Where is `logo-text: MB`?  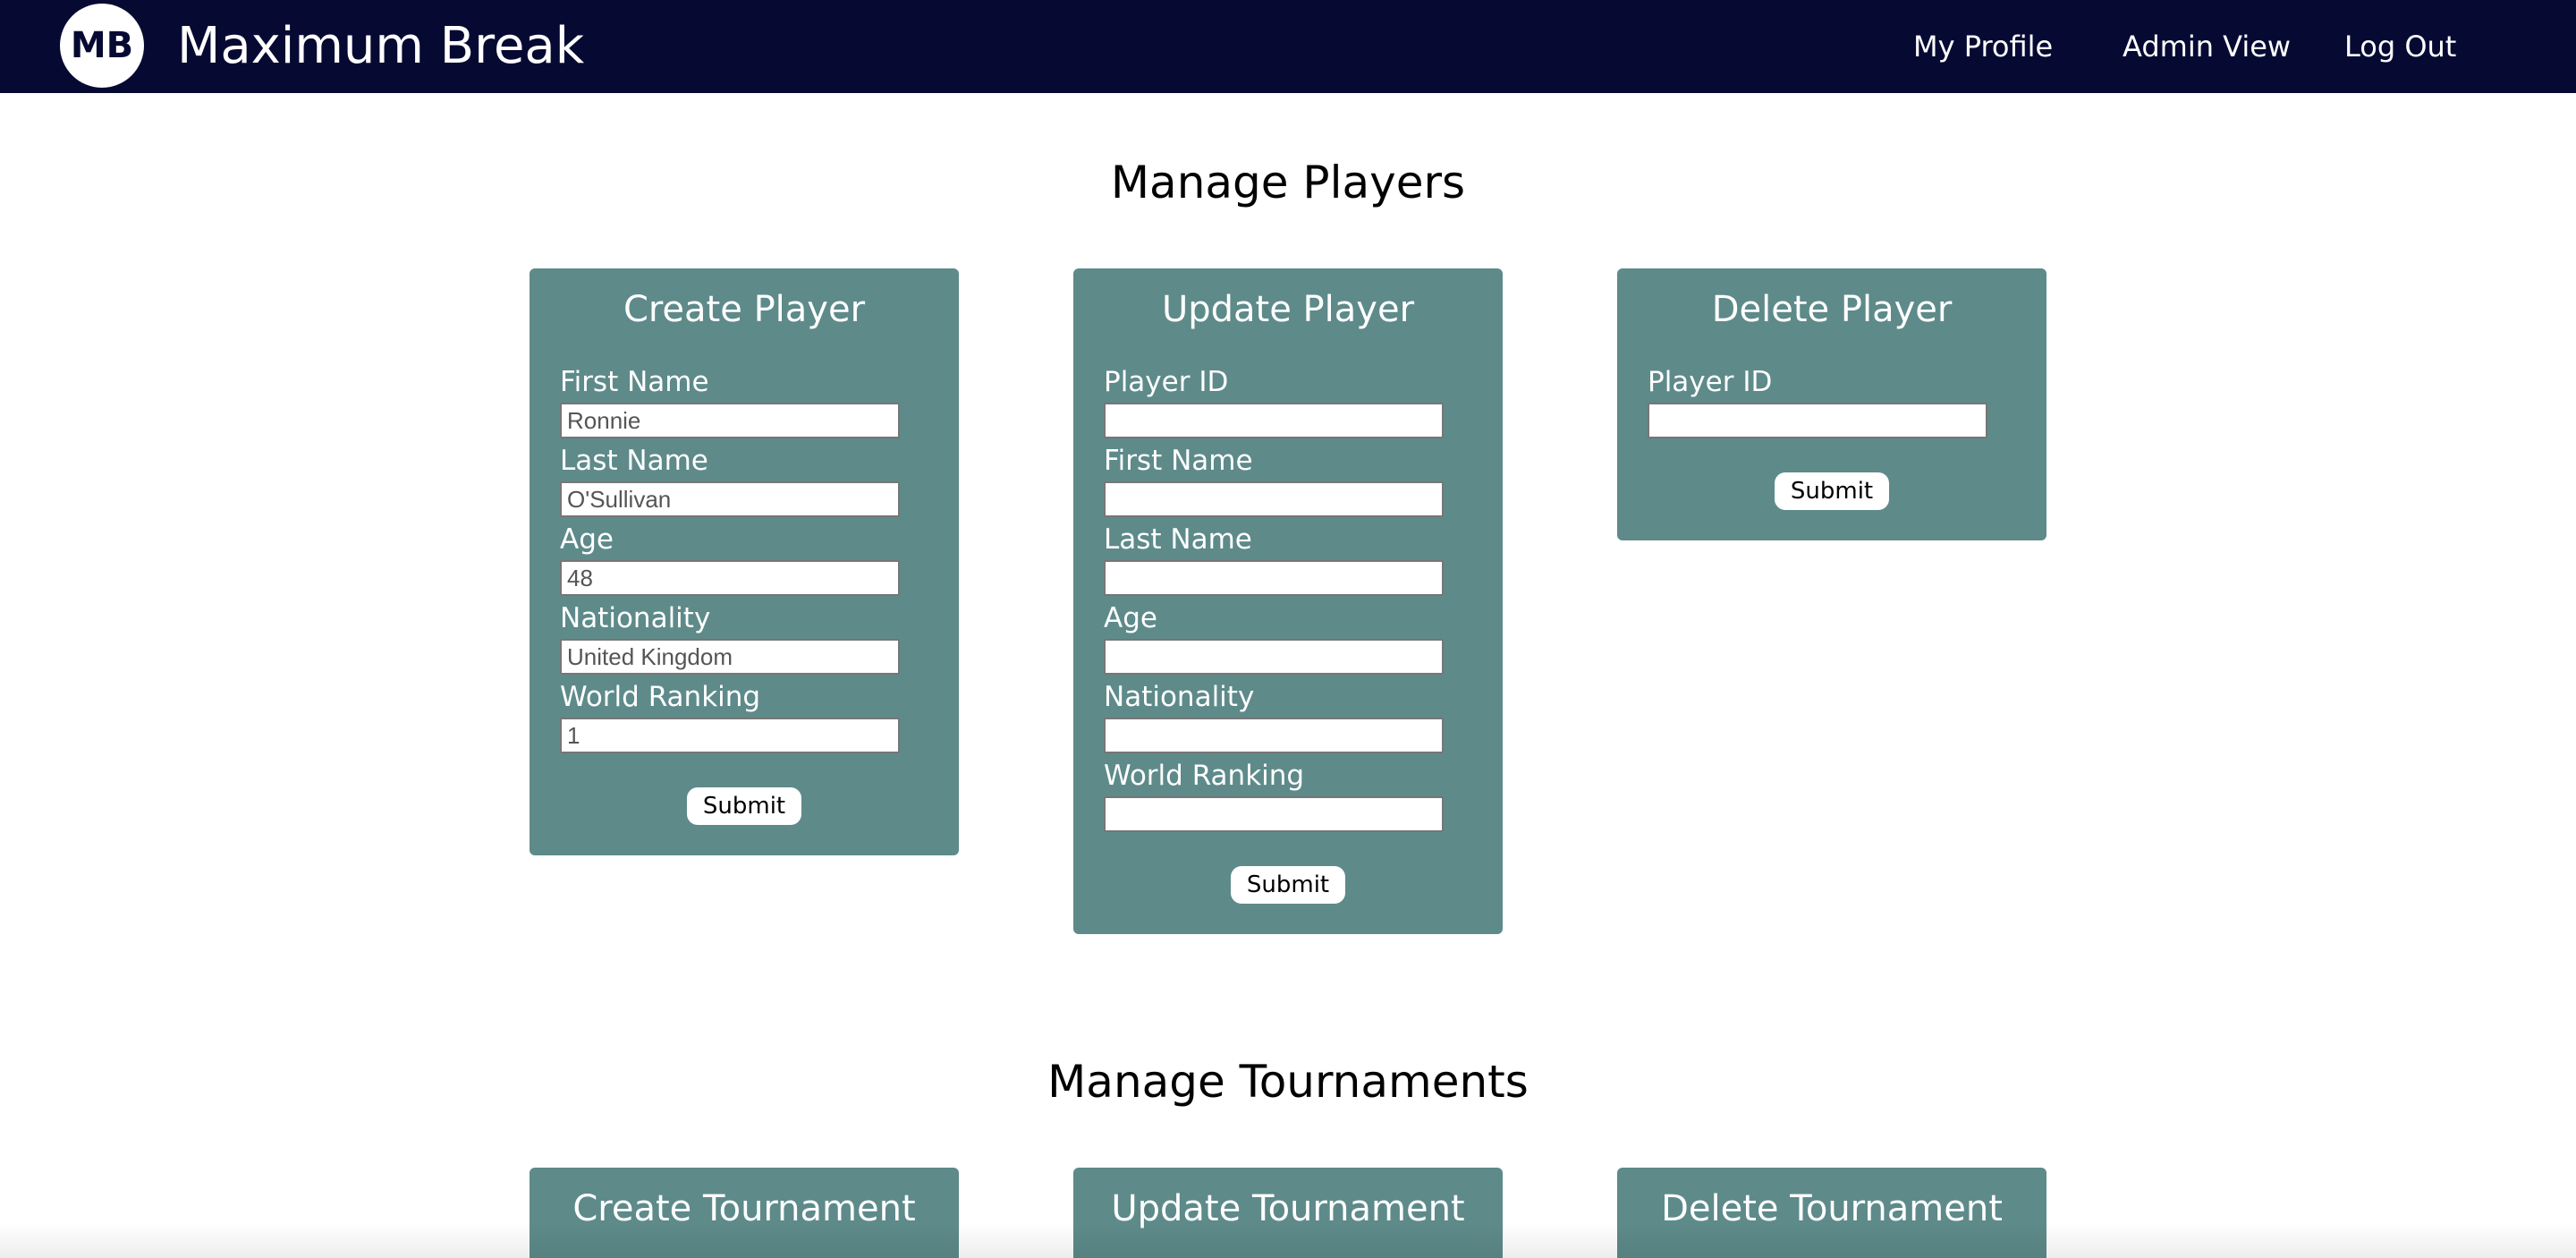
logo-text: MB is located at coordinates (102, 45).